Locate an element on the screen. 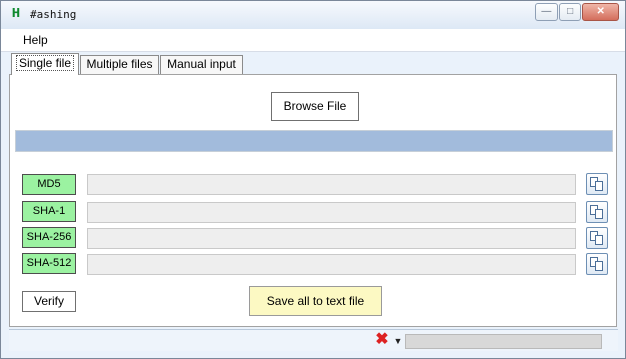  tab-bar: Single file Multiple files Manual input is located at coordinates (314, 64).